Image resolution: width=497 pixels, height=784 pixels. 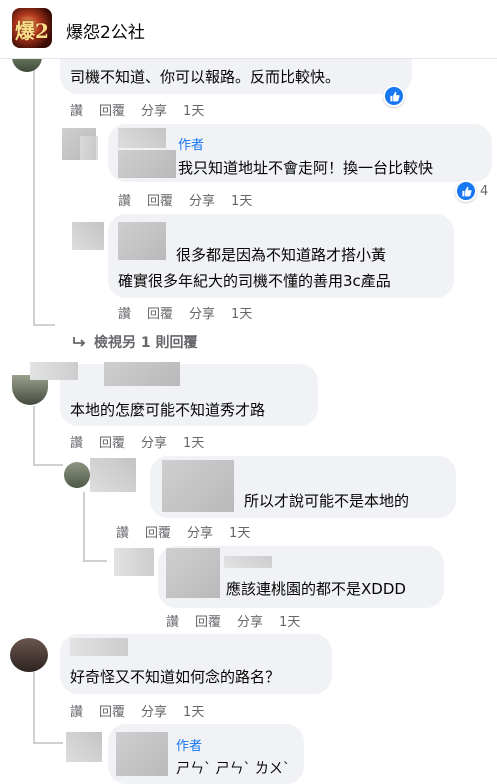 I want to click on comment-text-line: 很多都是因為不知道路才搭小黃, so click(x=281, y=255).